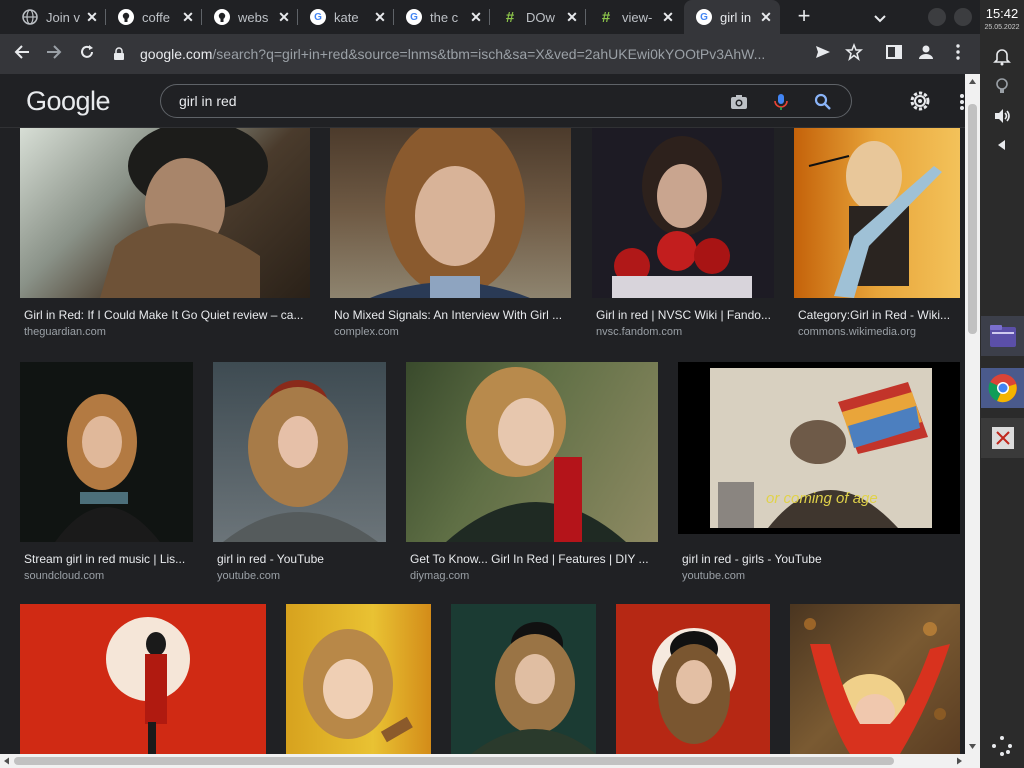 Image resolution: width=1024 pixels, height=768 pixels. Describe the element at coordinates (442, 17) in the screenshot. I see `tab-the-c: G the c ✕` at that location.